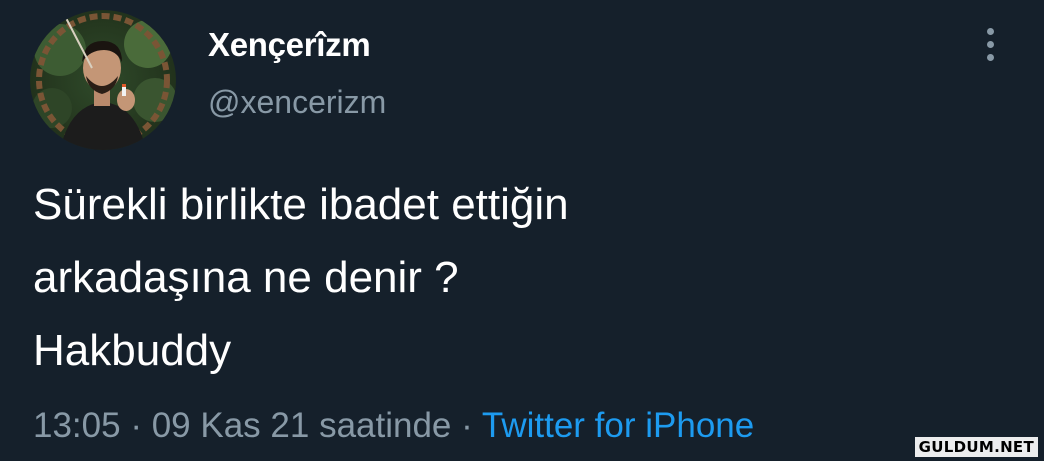 Image resolution: width=1044 pixels, height=461 pixels. I want to click on more-vertical-icon, so click(990, 31).